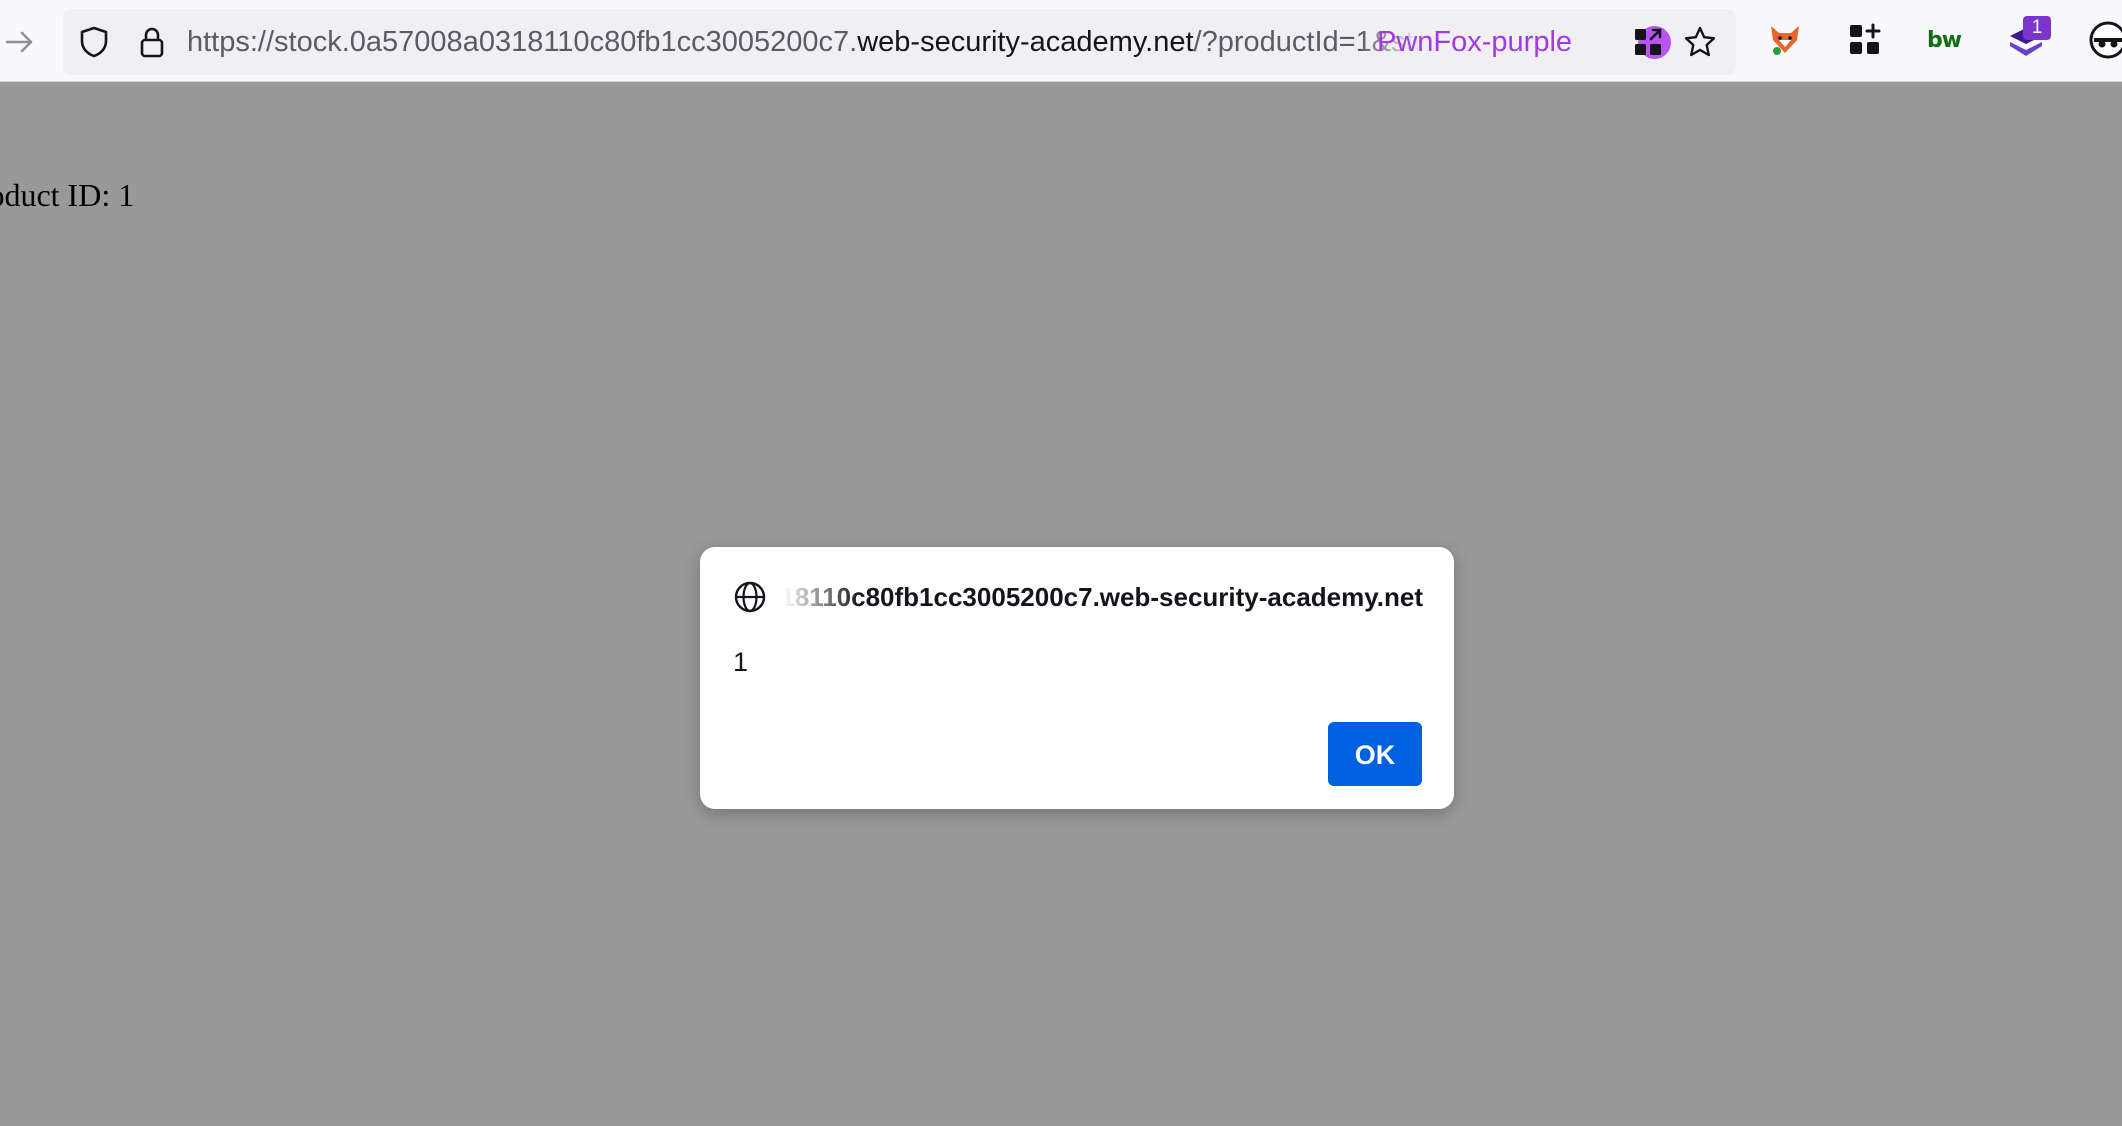 This screenshot has width=2122, height=1126. What do you see at coordinates (1700, 42) in the screenshot?
I see `bookmark-star-icon` at bounding box center [1700, 42].